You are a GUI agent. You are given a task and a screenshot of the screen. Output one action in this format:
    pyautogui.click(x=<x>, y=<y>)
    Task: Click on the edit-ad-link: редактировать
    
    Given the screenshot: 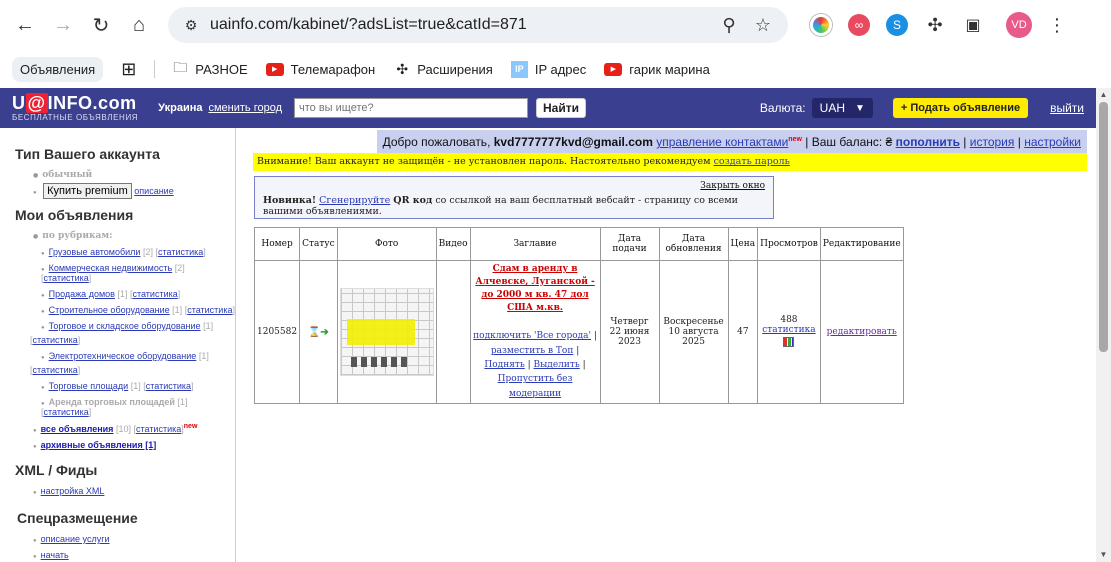 What is the action you would take?
    pyautogui.click(x=862, y=332)
    